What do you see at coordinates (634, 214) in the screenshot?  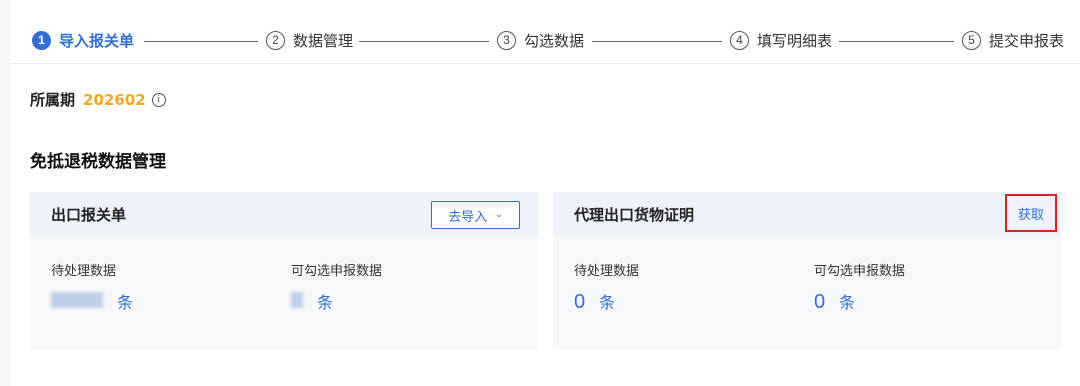 I see `card-title: 代理出口货物证明` at bounding box center [634, 214].